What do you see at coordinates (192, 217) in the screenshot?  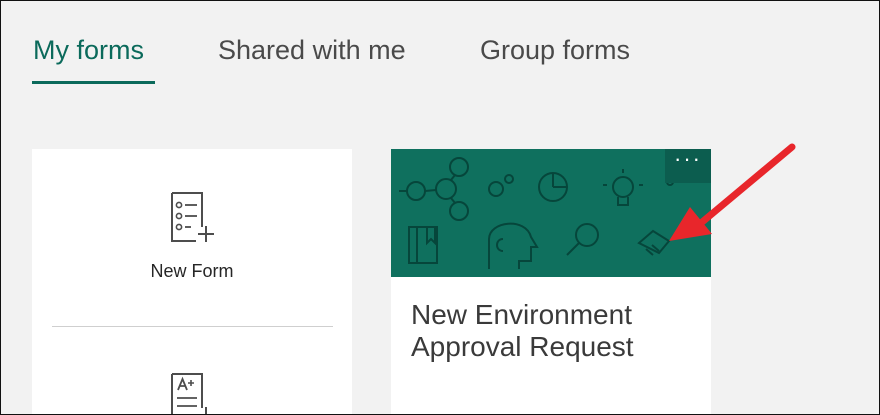 I see `new-form-icon` at bounding box center [192, 217].